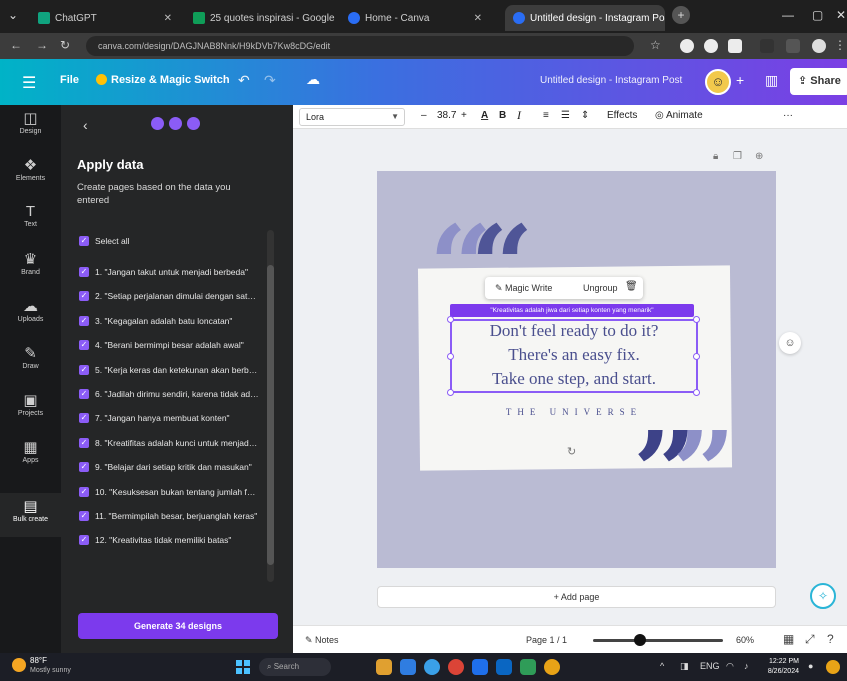  Describe the element at coordinates (810, 639) in the screenshot. I see `fullscreen-icon: ⤢` at that location.